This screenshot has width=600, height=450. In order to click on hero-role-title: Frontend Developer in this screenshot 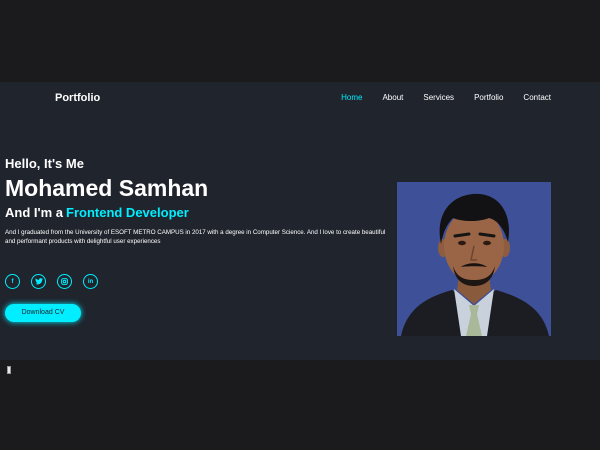, I will do `click(127, 212)`.